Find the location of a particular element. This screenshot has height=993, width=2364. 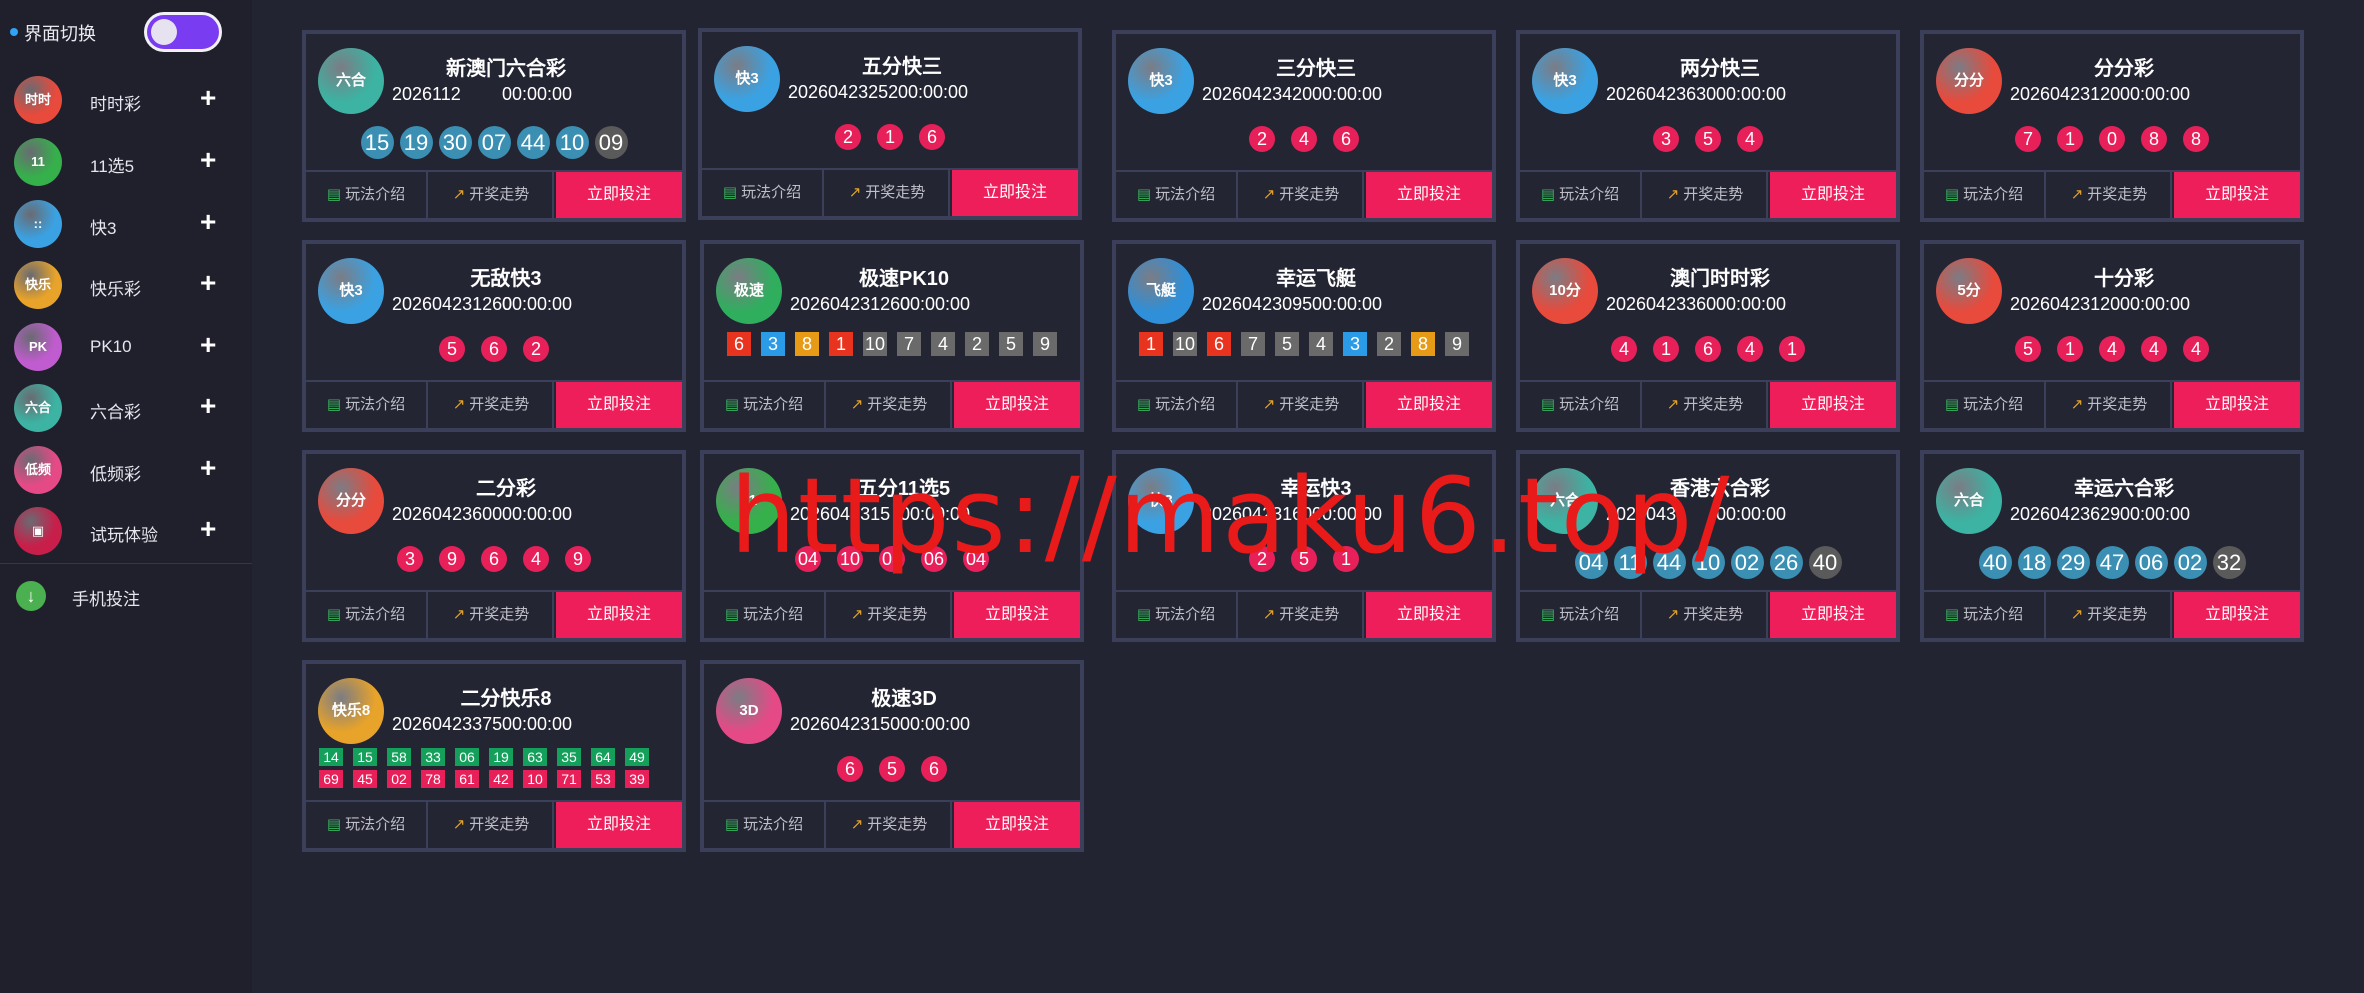

ui-switch-toggle is located at coordinates (183, 32).